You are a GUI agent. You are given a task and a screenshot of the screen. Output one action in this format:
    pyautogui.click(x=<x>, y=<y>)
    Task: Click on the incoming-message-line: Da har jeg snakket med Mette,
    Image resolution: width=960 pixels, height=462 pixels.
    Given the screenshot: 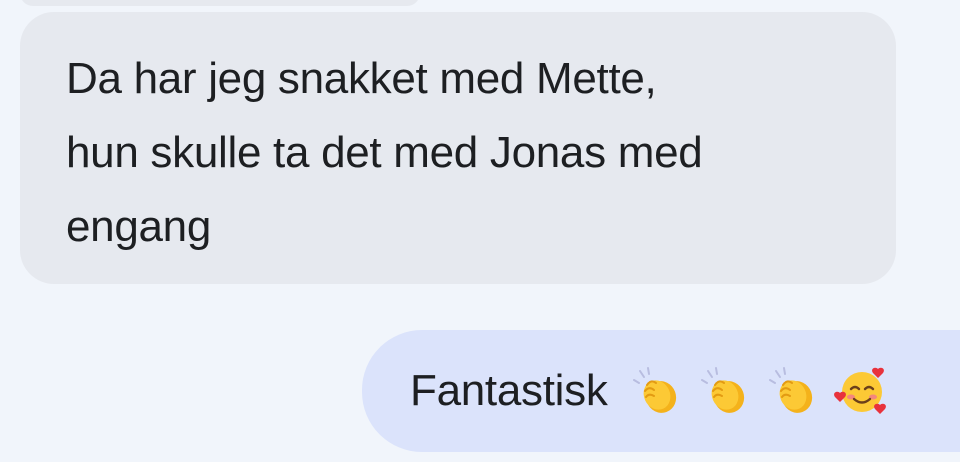 What is the action you would take?
    pyautogui.click(x=361, y=78)
    